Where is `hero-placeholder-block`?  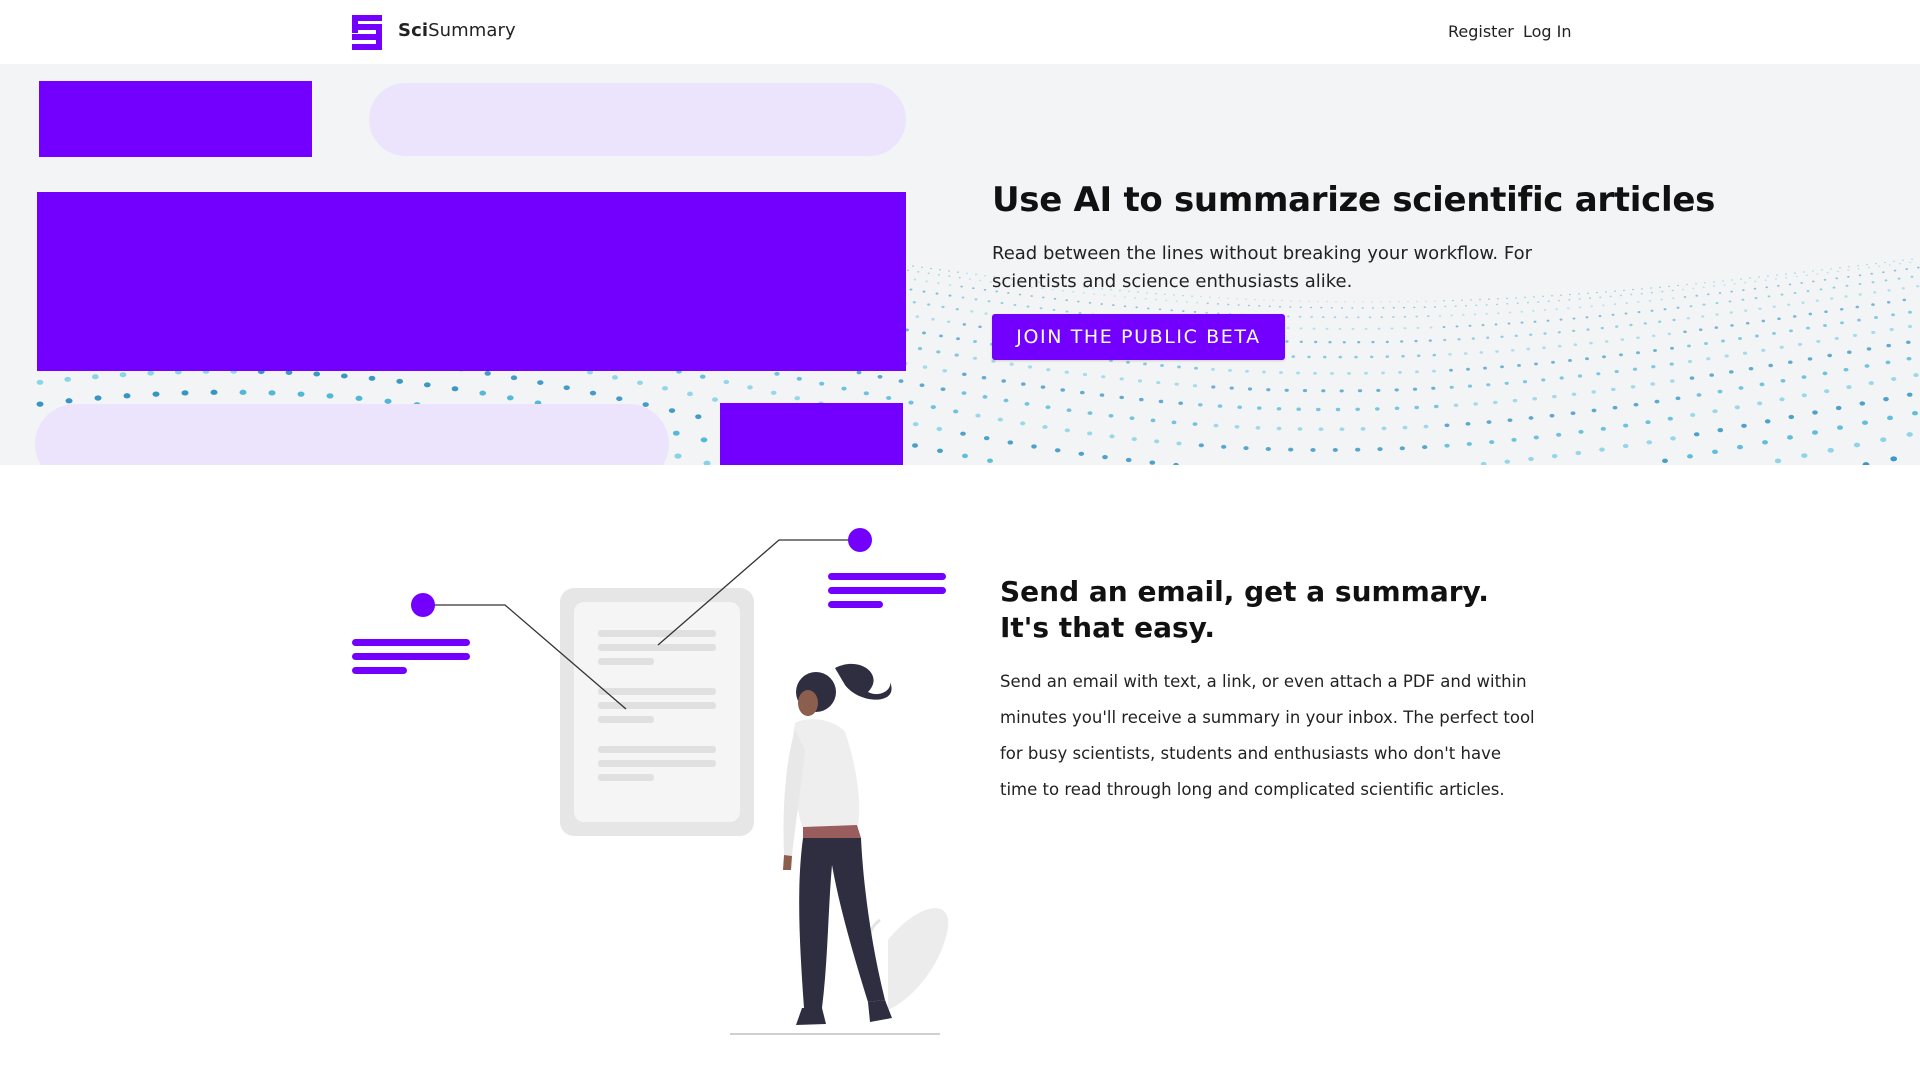 hero-placeholder-block is located at coordinates (811, 434).